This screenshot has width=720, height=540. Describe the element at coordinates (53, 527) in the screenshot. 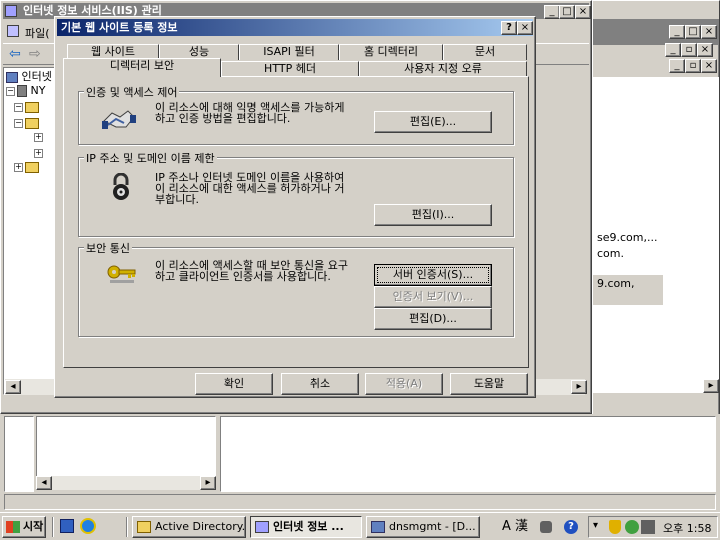

I see `quicklaunch-divider` at that location.